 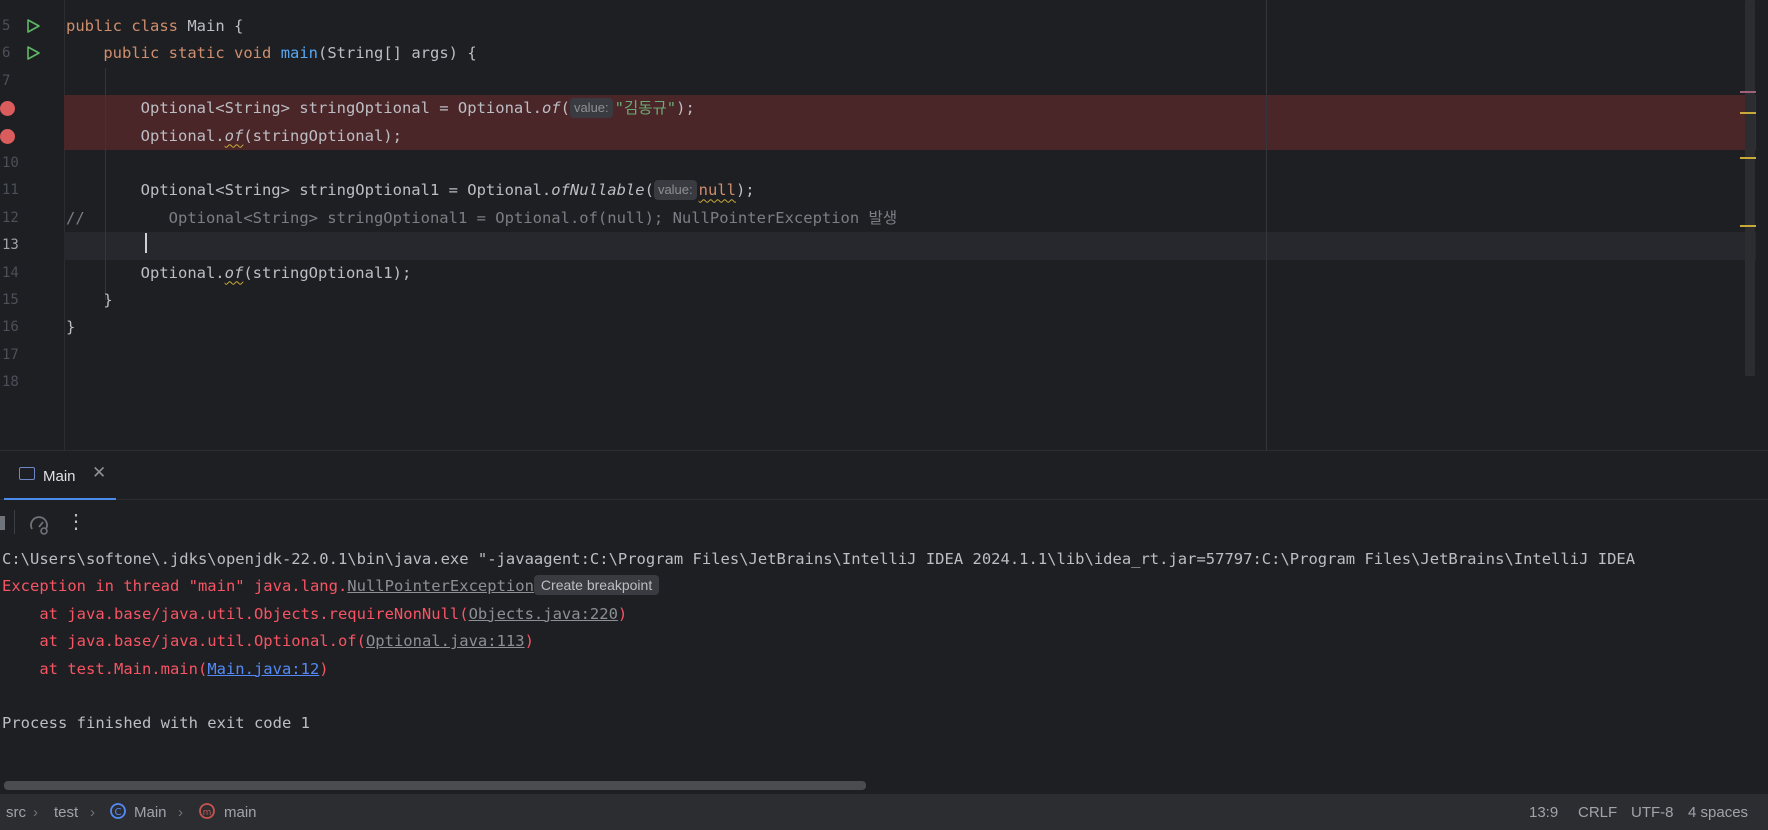 What do you see at coordinates (543, 614) in the screenshot?
I see `stack-trace-link: Objects.java:220` at bounding box center [543, 614].